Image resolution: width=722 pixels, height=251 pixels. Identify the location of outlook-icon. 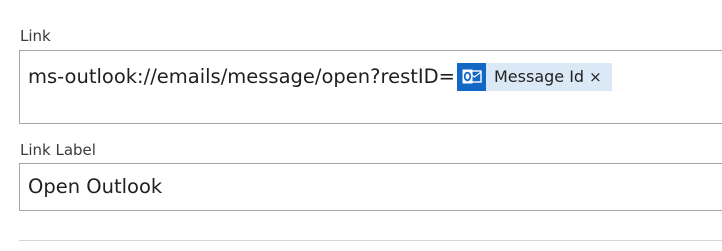
(471, 77).